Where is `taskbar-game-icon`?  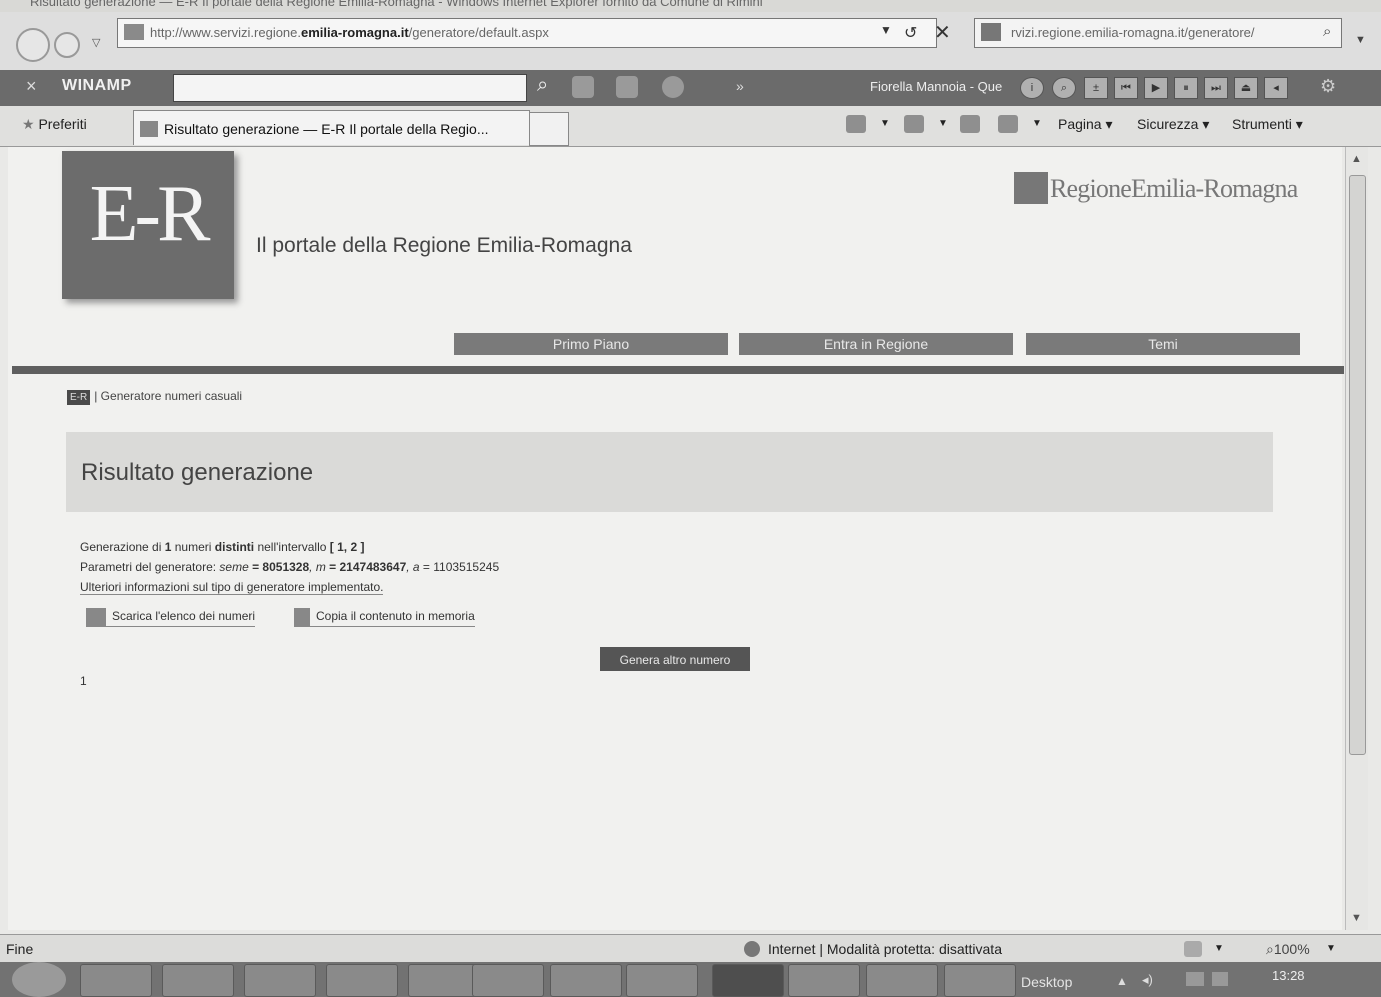 taskbar-game-icon is located at coordinates (824, 980).